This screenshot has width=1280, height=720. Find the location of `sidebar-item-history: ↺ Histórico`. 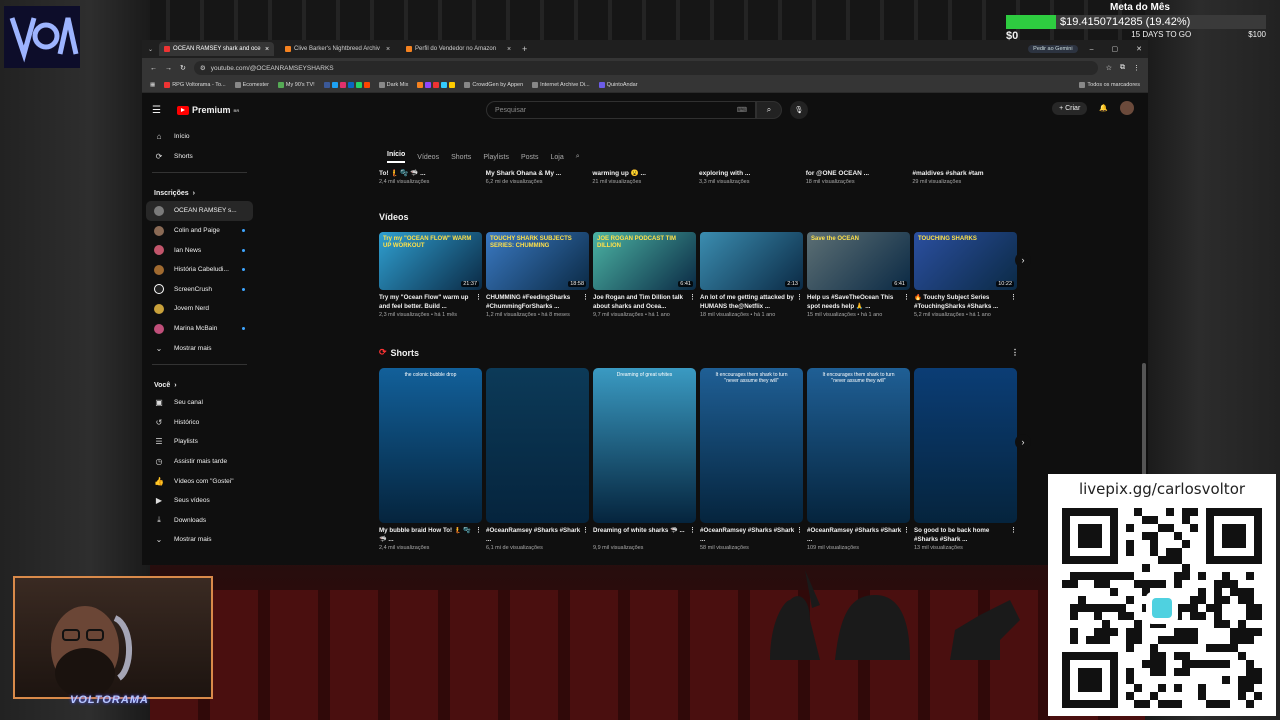

sidebar-item-history: ↺ Histórico is located at coordinates (199, 423).